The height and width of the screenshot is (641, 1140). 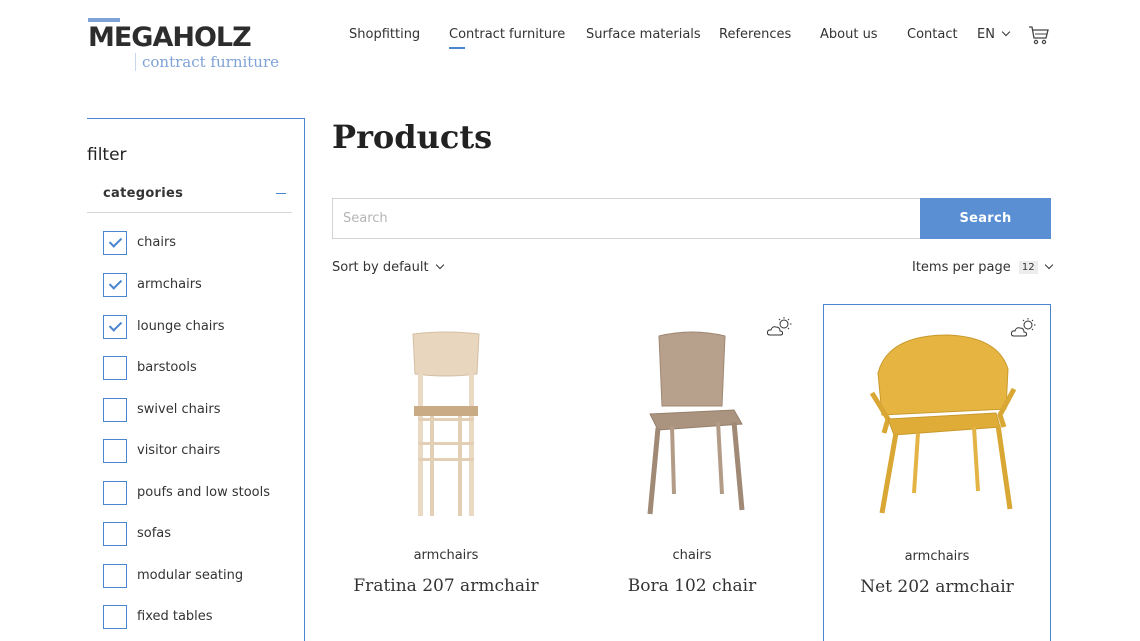 I want to click on category-item-lounge-chairs: lounge chairs, so click(x=198, y=327).